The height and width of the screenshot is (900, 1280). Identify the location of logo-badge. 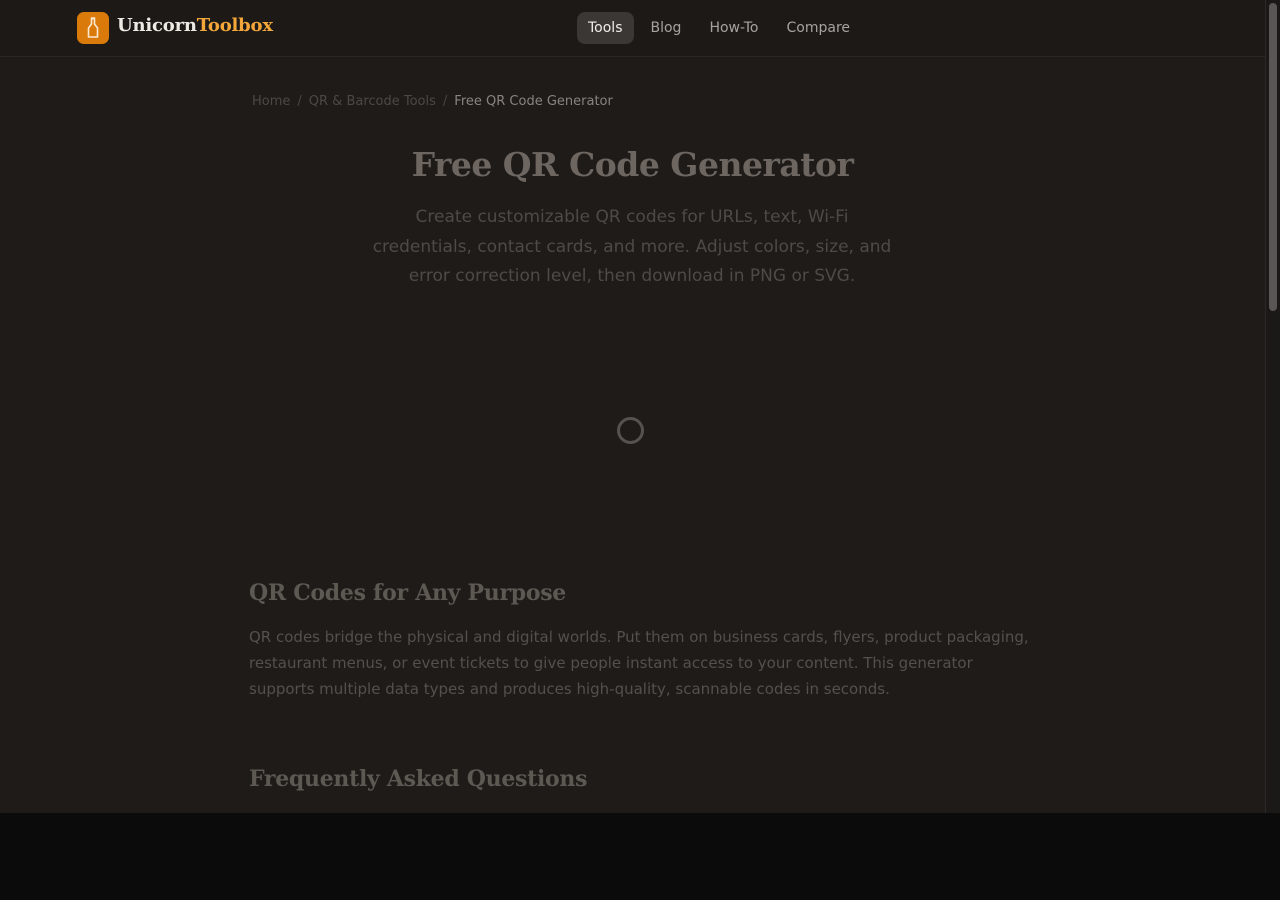
(93, 28).